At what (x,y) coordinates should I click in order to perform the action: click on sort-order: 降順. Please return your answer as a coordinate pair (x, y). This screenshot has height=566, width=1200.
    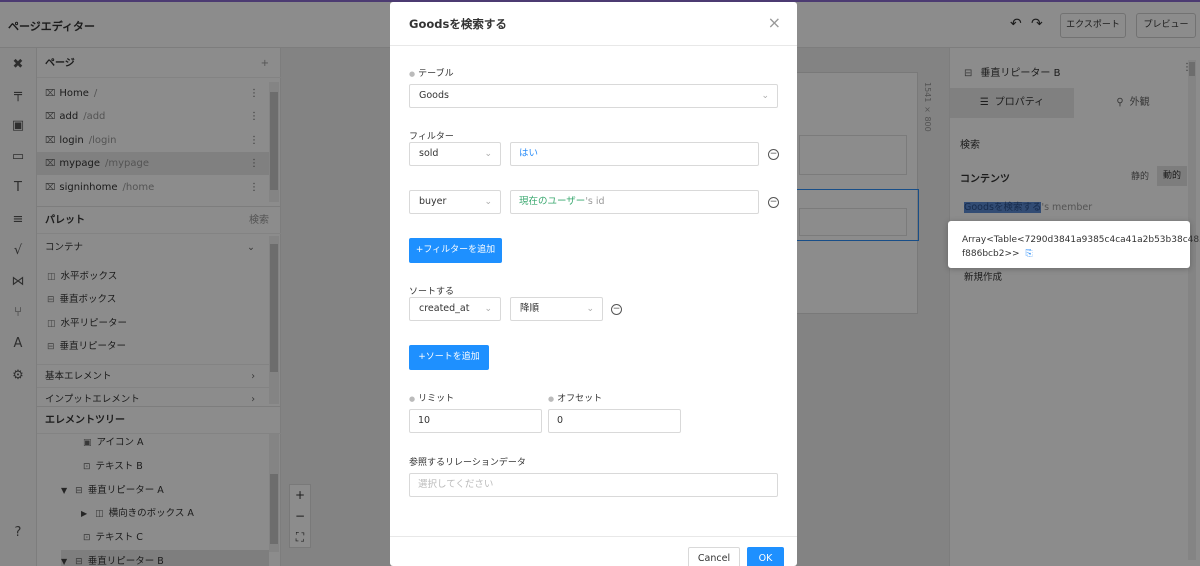
    Looking at the image, I should click on (530, 308).